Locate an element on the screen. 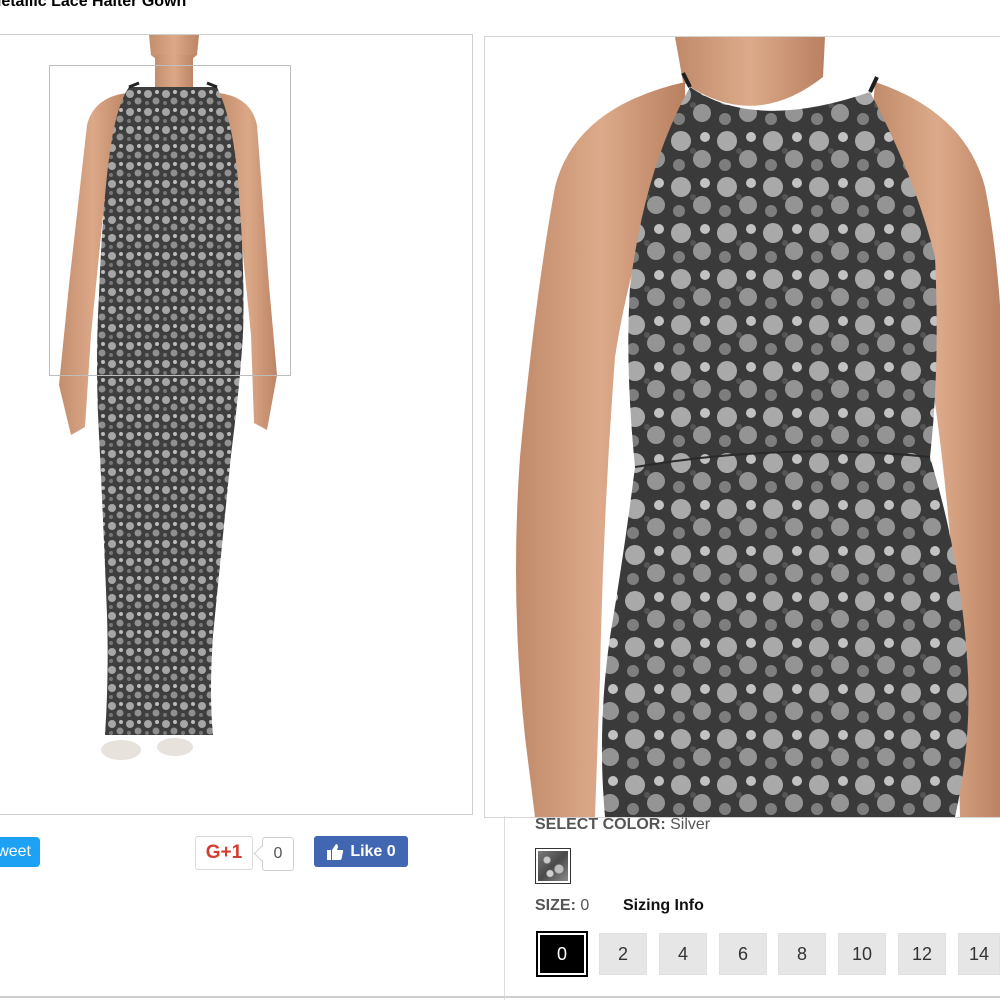  facebook-like-button: Like 0 is located at coordinates (361, 851).